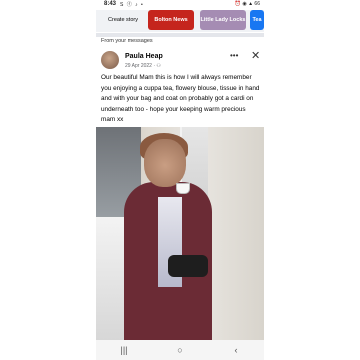 This screenshot has height=360, width=360. I want to click on audience-icon: ⚇, so click(158, 66).